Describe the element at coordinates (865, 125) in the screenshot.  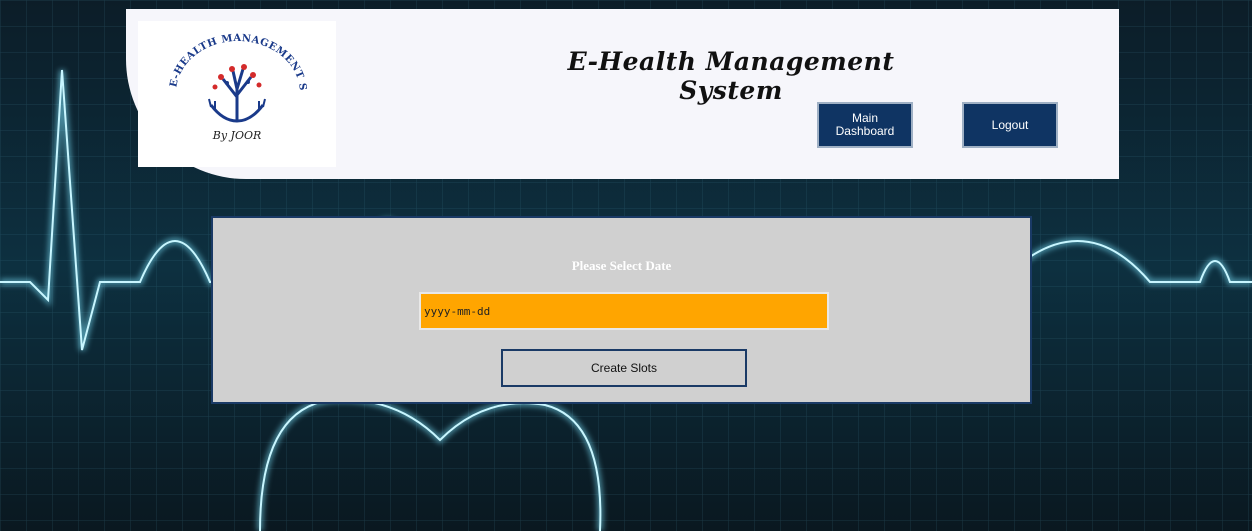
I see `main-dashboard-button: Main Dashboard` at that location.